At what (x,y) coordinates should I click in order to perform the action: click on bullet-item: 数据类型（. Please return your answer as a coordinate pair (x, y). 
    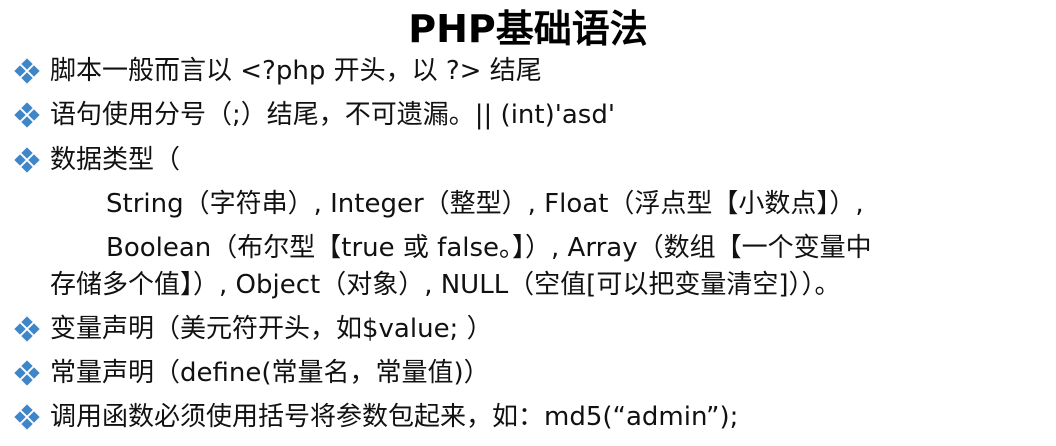
    Looking at the image, I should click on (97, 160).